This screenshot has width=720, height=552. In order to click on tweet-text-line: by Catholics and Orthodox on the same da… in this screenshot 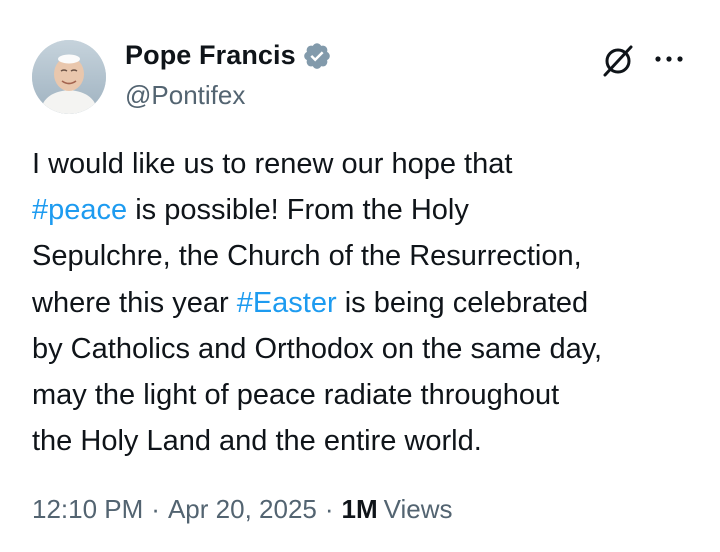, I will do `click(367, 349)`.